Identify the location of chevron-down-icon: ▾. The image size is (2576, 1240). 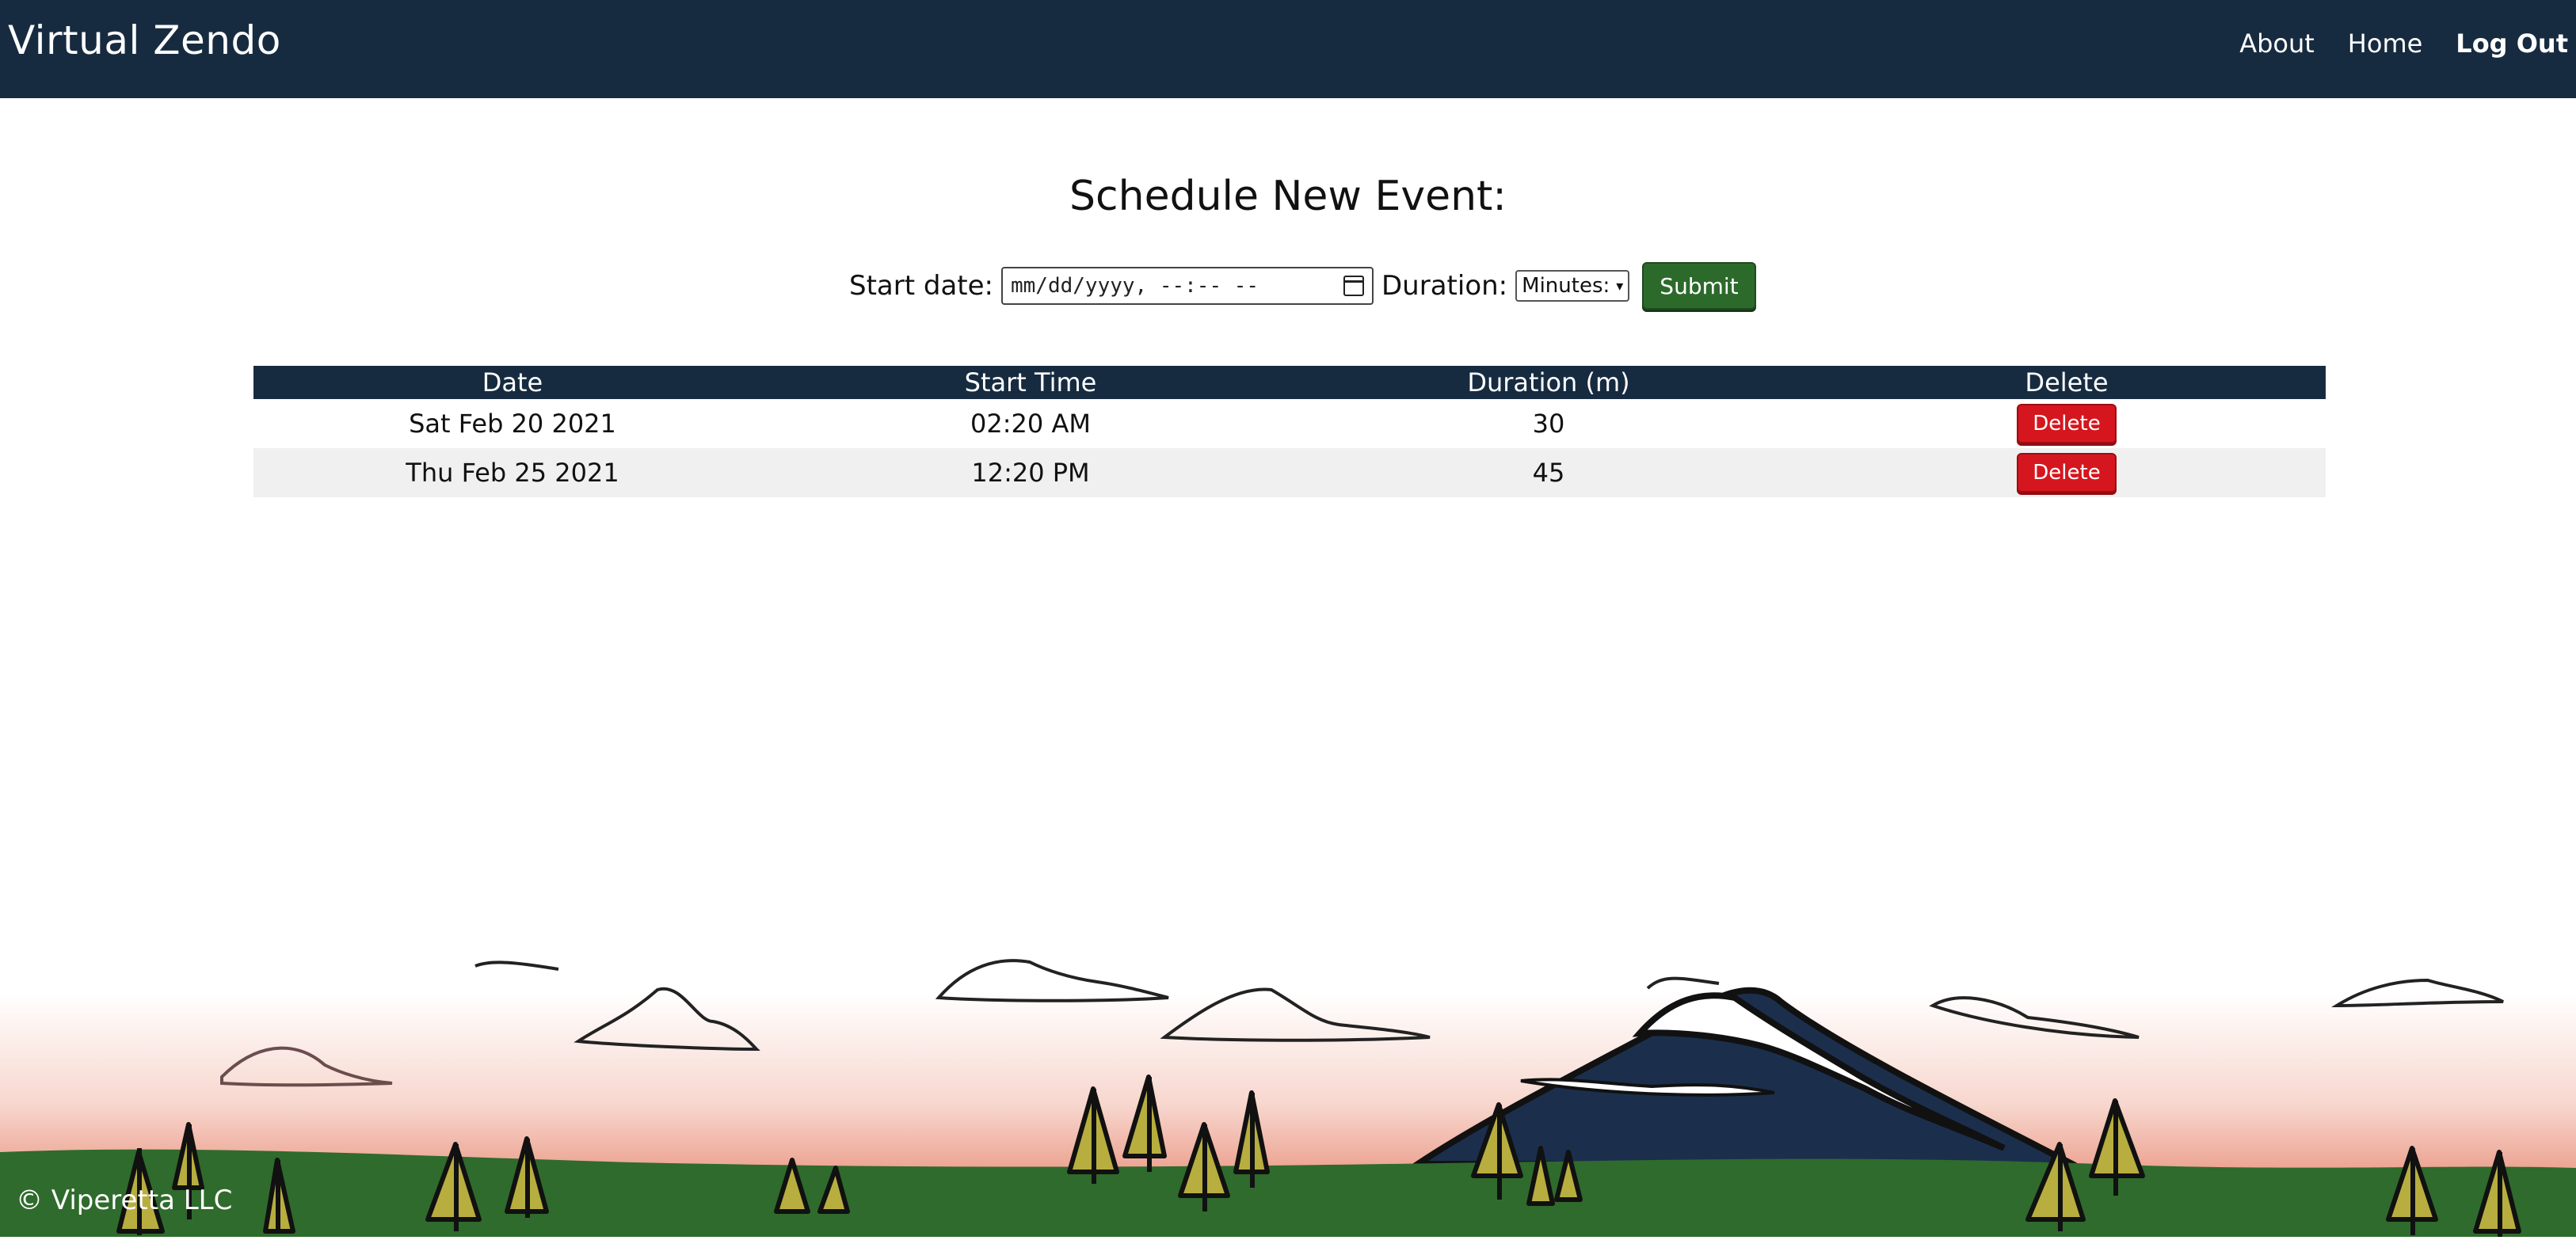
(1620, 286).